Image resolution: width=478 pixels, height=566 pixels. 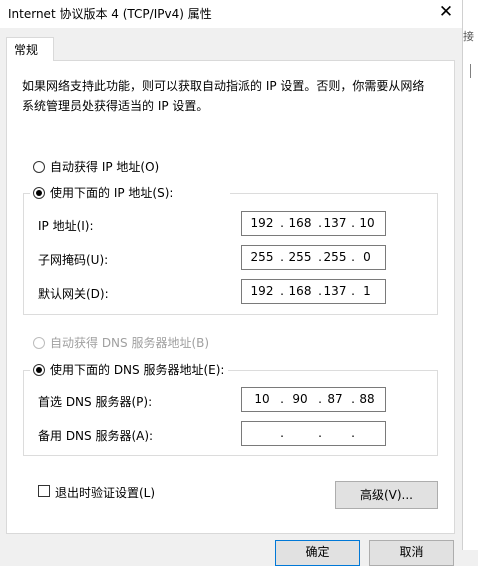 What do you see at coordinates (468, 36) in the screenshot?
I see `background-window-text: 接` at bounding box center [468, 36].